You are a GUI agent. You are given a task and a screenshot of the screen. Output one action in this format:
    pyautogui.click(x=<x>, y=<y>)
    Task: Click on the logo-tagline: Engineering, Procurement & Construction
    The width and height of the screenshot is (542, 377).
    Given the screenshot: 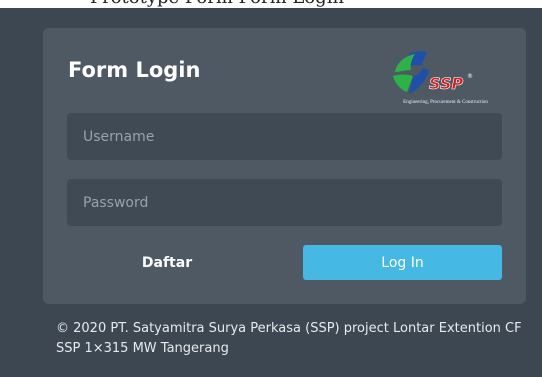 What is the action you would take?
    pyautogui.click(x=445, y=102)
    